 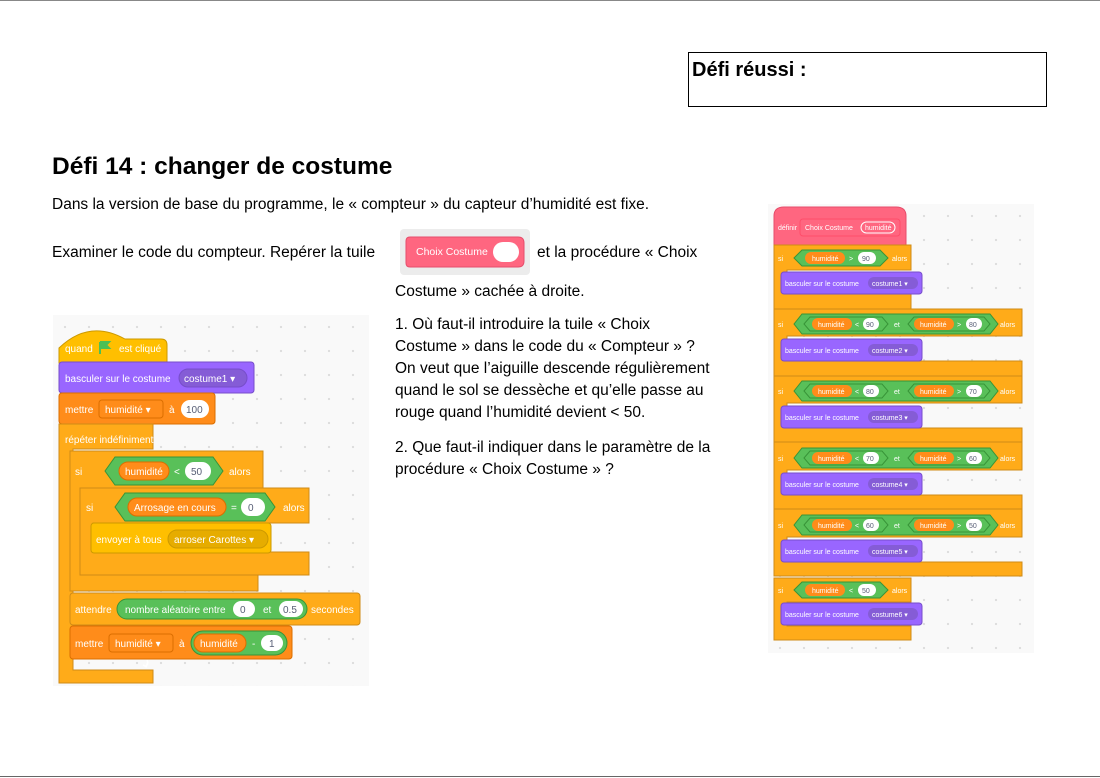 I want to click on bottom-rule, so click(x=550, y=776).